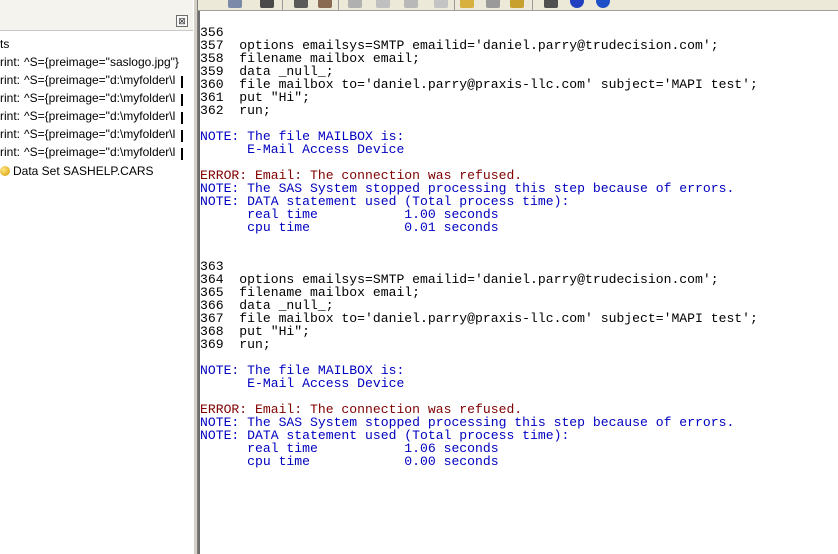  What do you see at coordinates (235, 110) in the screenshot?
I see `log-line: 362 run;` at bounding box center [235, 110].